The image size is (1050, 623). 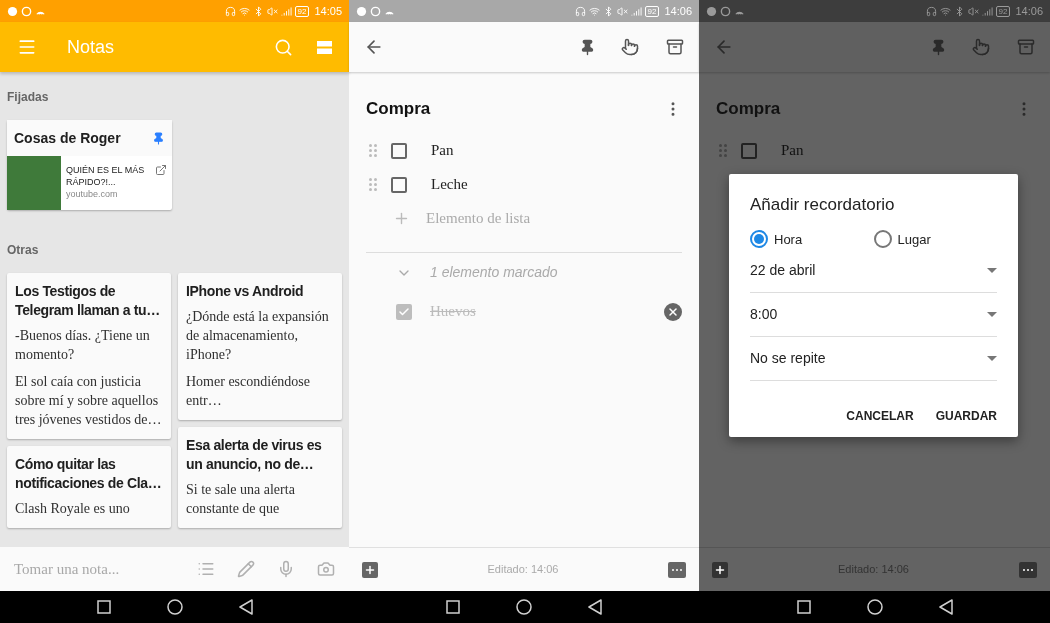 I want to click on dialog-button: CANCELAR, so click(x=880, y=416).